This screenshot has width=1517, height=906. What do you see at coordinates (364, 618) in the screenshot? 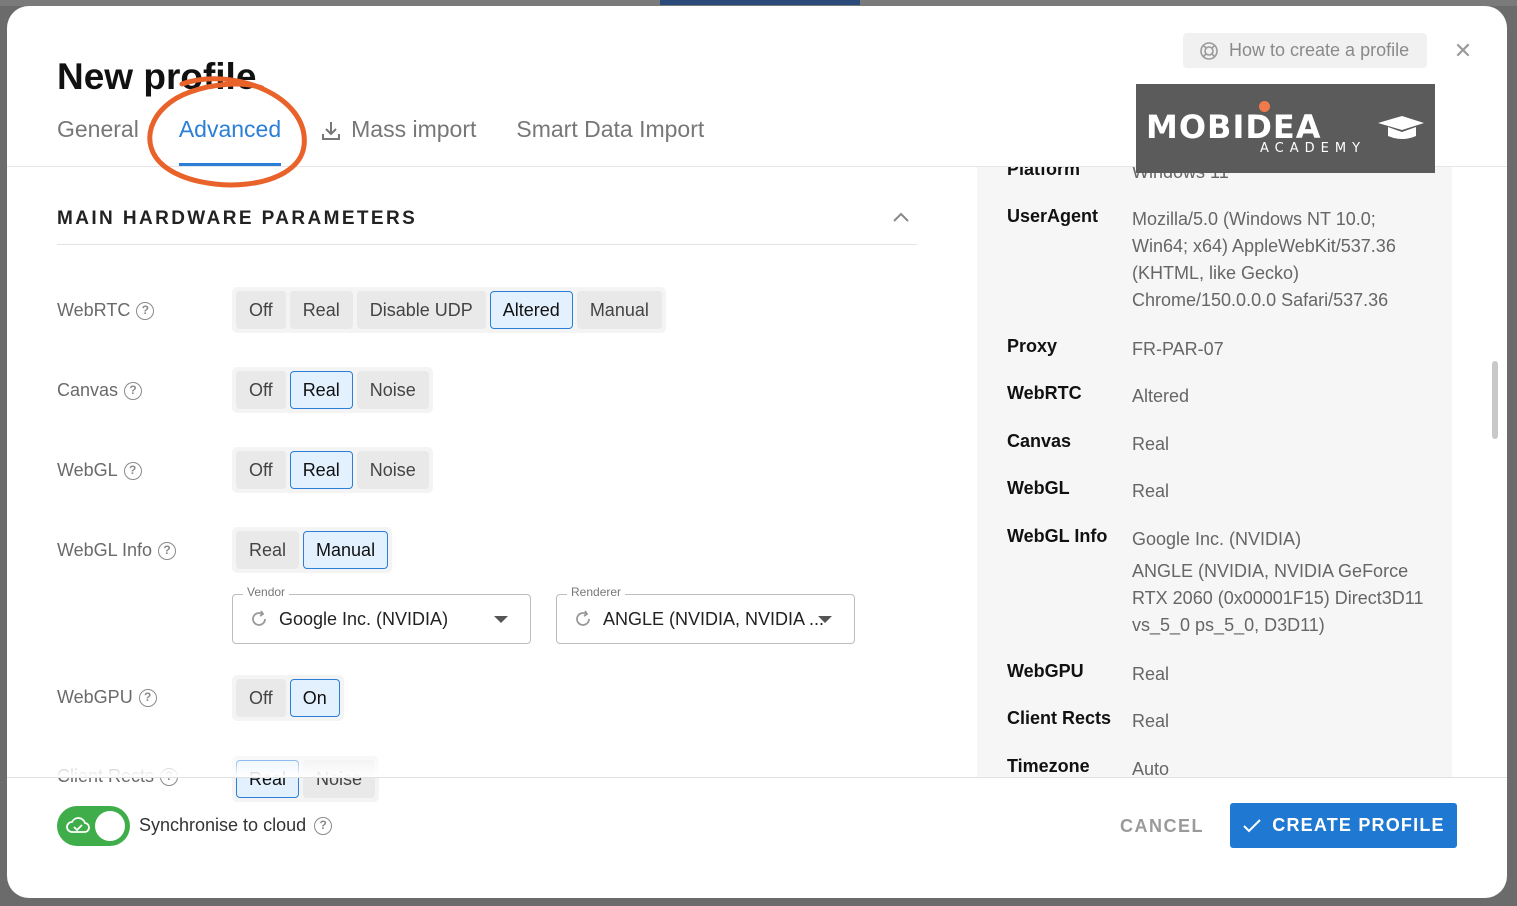
I see `vendor-value: Google Inc. (NVIDIA)` at bounding box center [364, 618].